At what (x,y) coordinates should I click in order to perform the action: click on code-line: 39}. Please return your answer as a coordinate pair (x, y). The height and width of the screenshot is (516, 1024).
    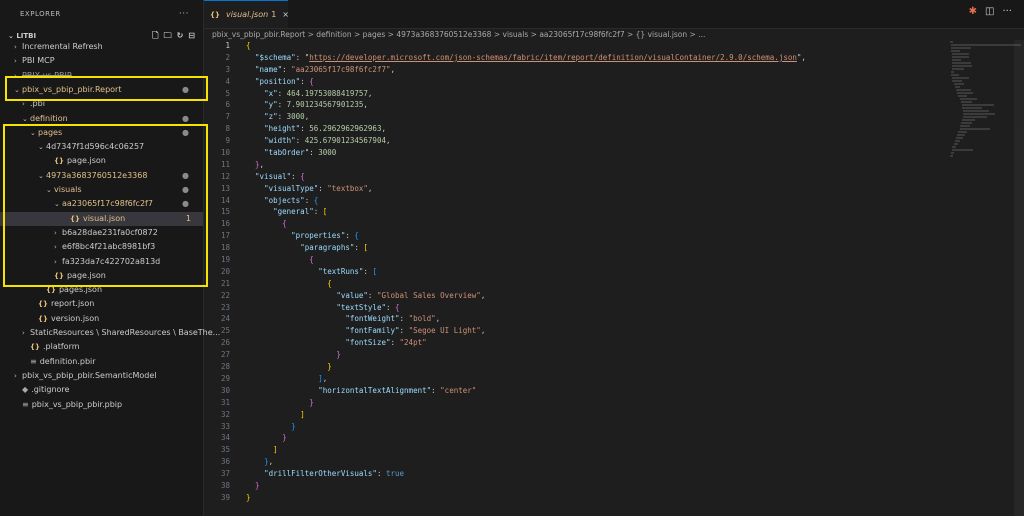
    Looking at the image, I should click on (574, 498).